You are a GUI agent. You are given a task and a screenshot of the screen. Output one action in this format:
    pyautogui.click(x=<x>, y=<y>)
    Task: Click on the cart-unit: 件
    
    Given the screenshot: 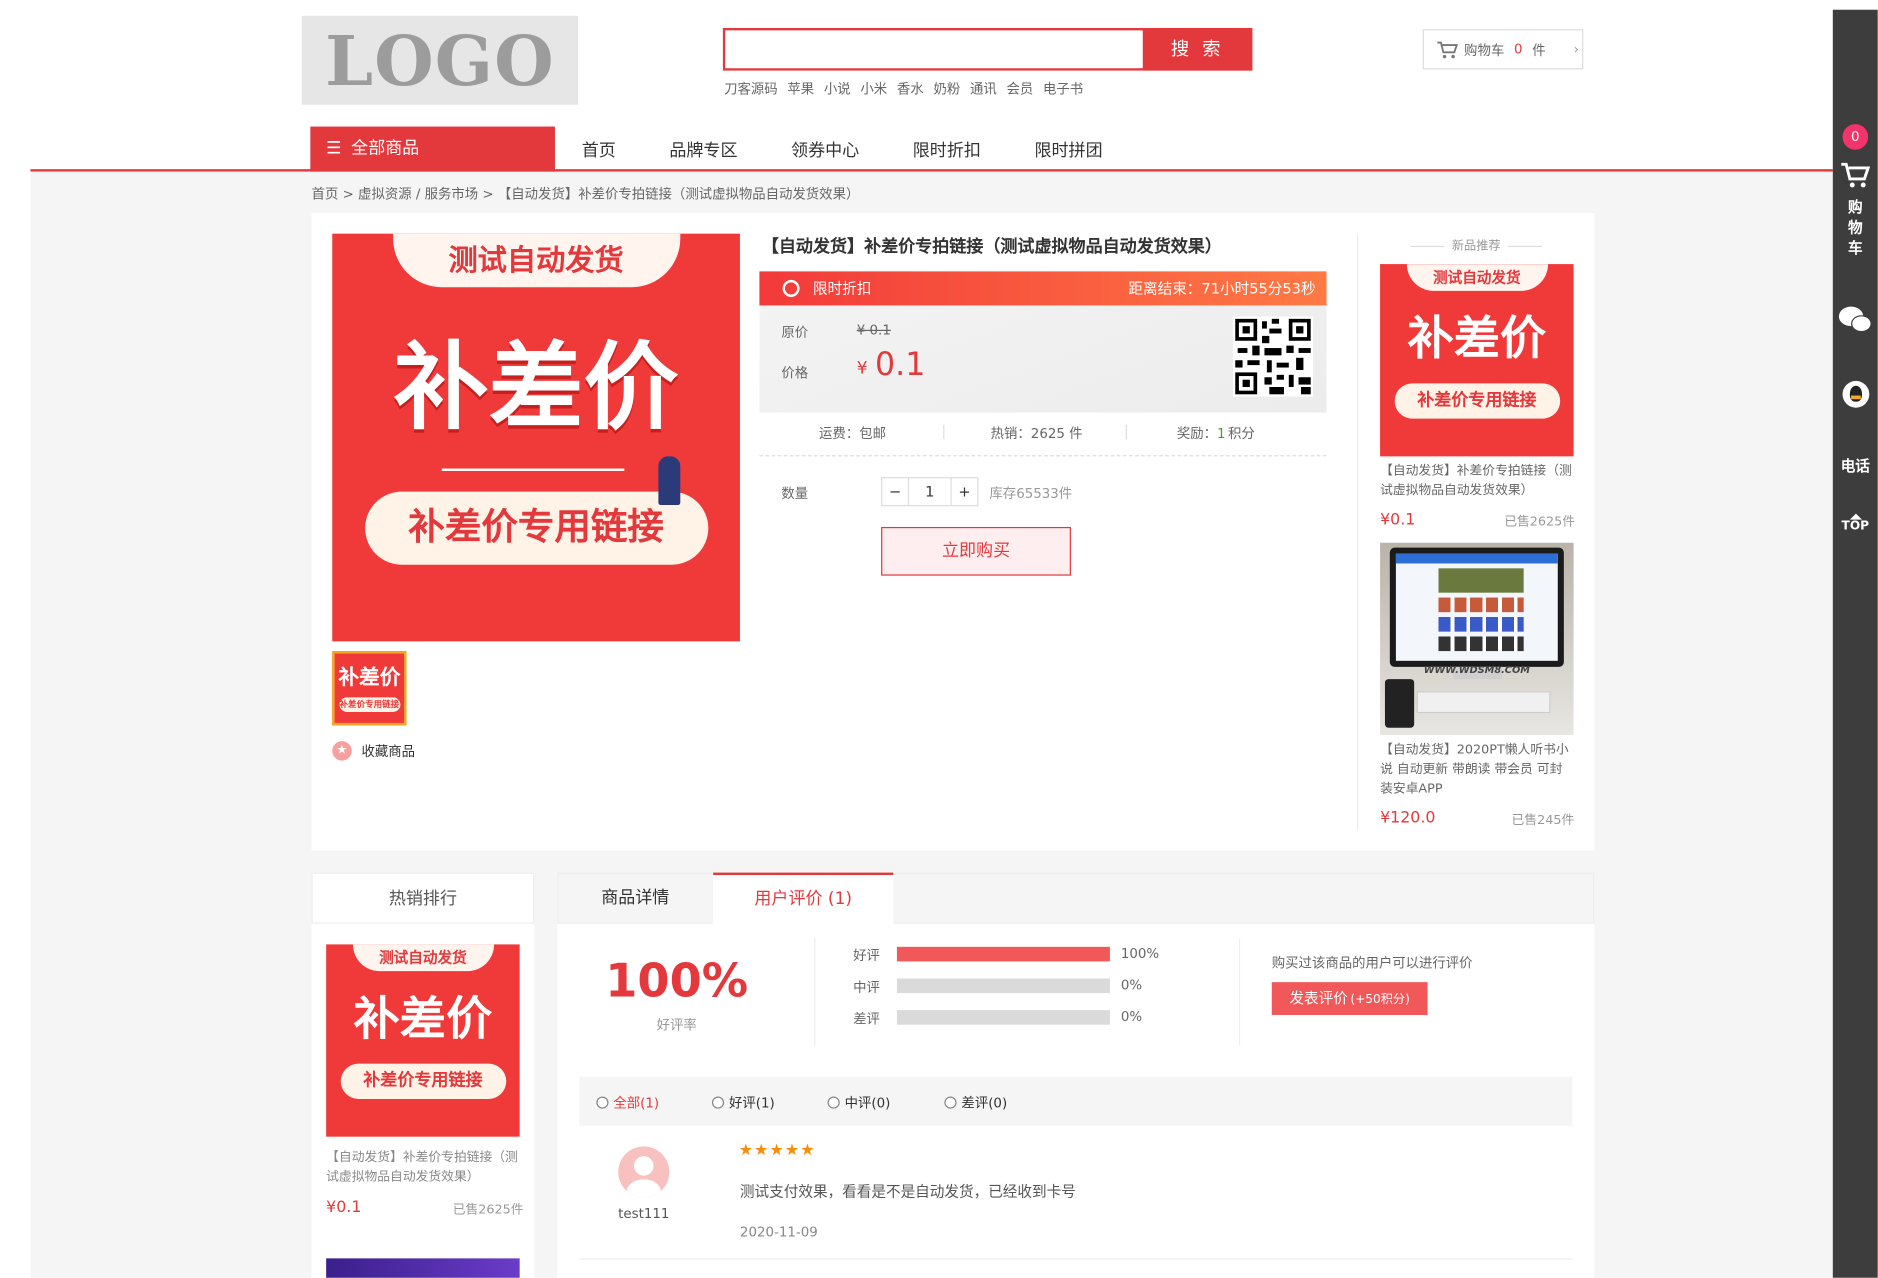 What is the action you would take?
    pyautogui.click(x=1539, y=49)
    